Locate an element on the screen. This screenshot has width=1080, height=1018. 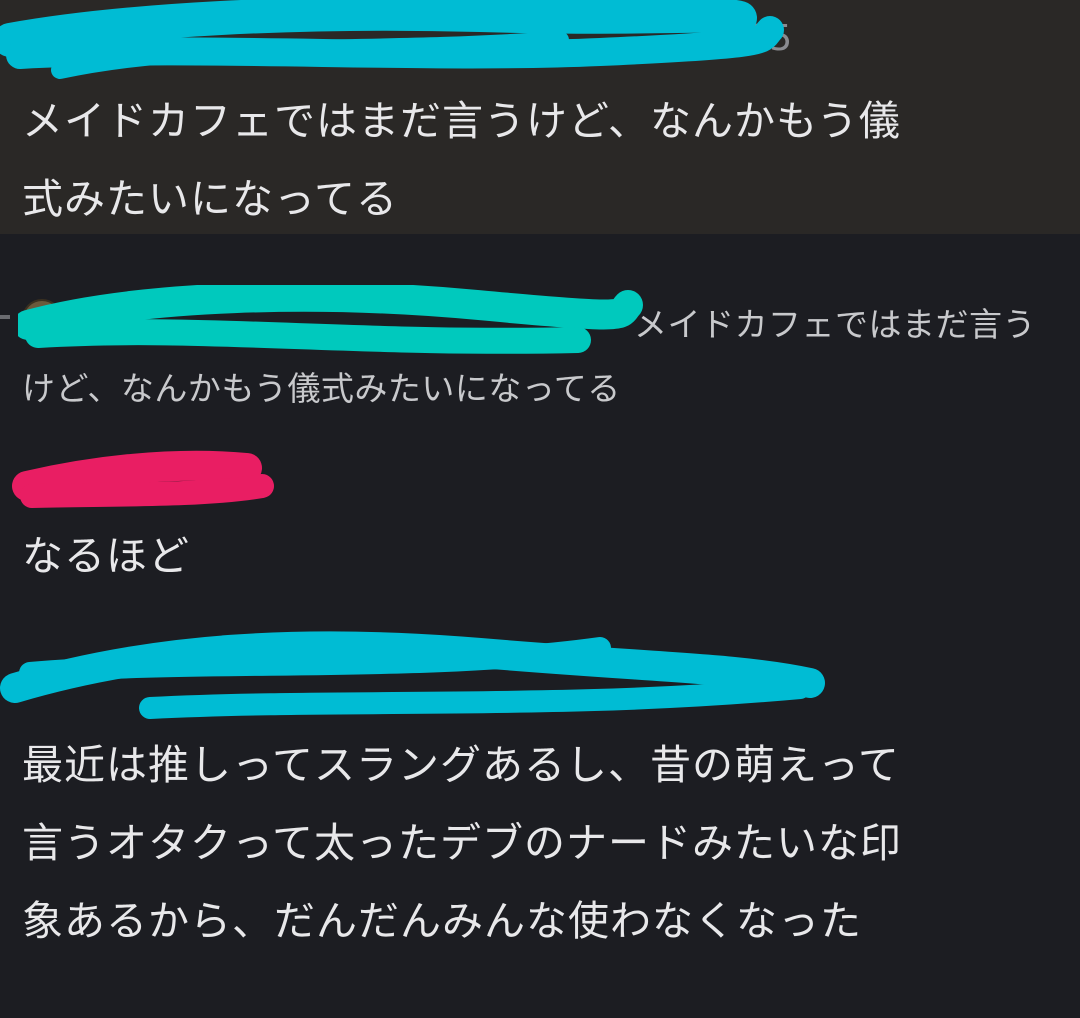
message-text: なるほど is located at coordinates (106, 556).